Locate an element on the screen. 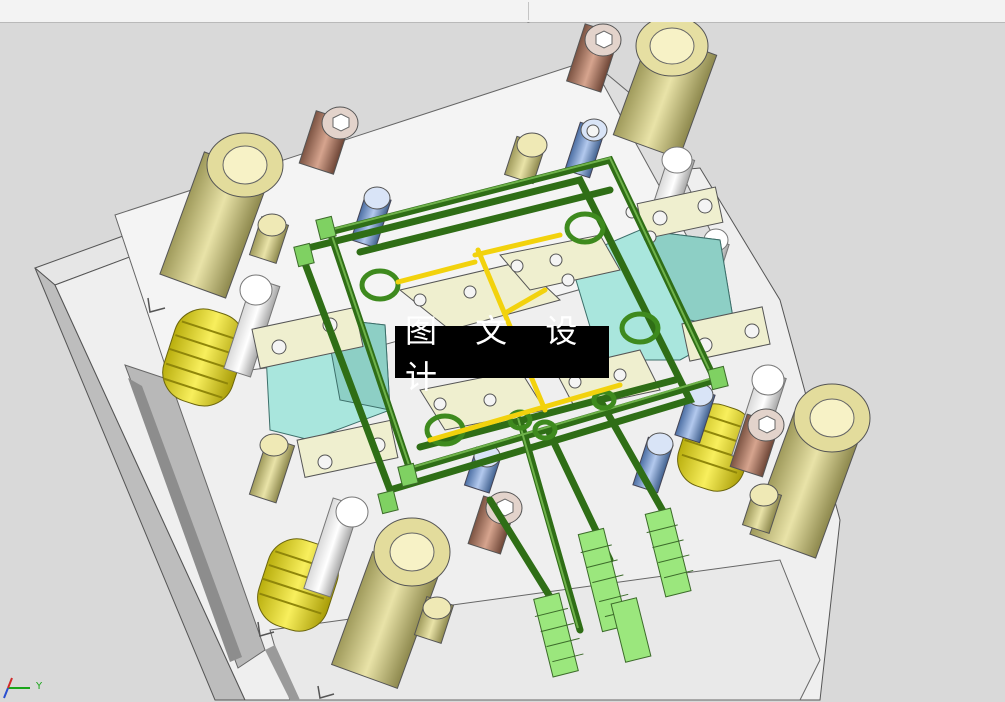  watermark-label: 图 文 设 计 is located at coordinates (502, 354).